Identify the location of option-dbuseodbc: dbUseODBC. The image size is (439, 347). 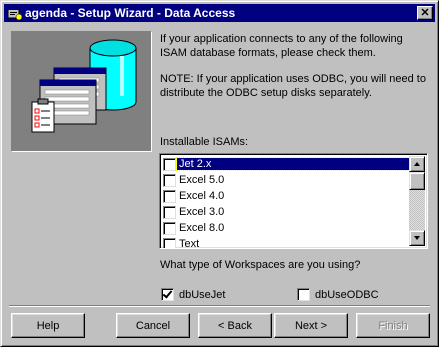
(338, 294).